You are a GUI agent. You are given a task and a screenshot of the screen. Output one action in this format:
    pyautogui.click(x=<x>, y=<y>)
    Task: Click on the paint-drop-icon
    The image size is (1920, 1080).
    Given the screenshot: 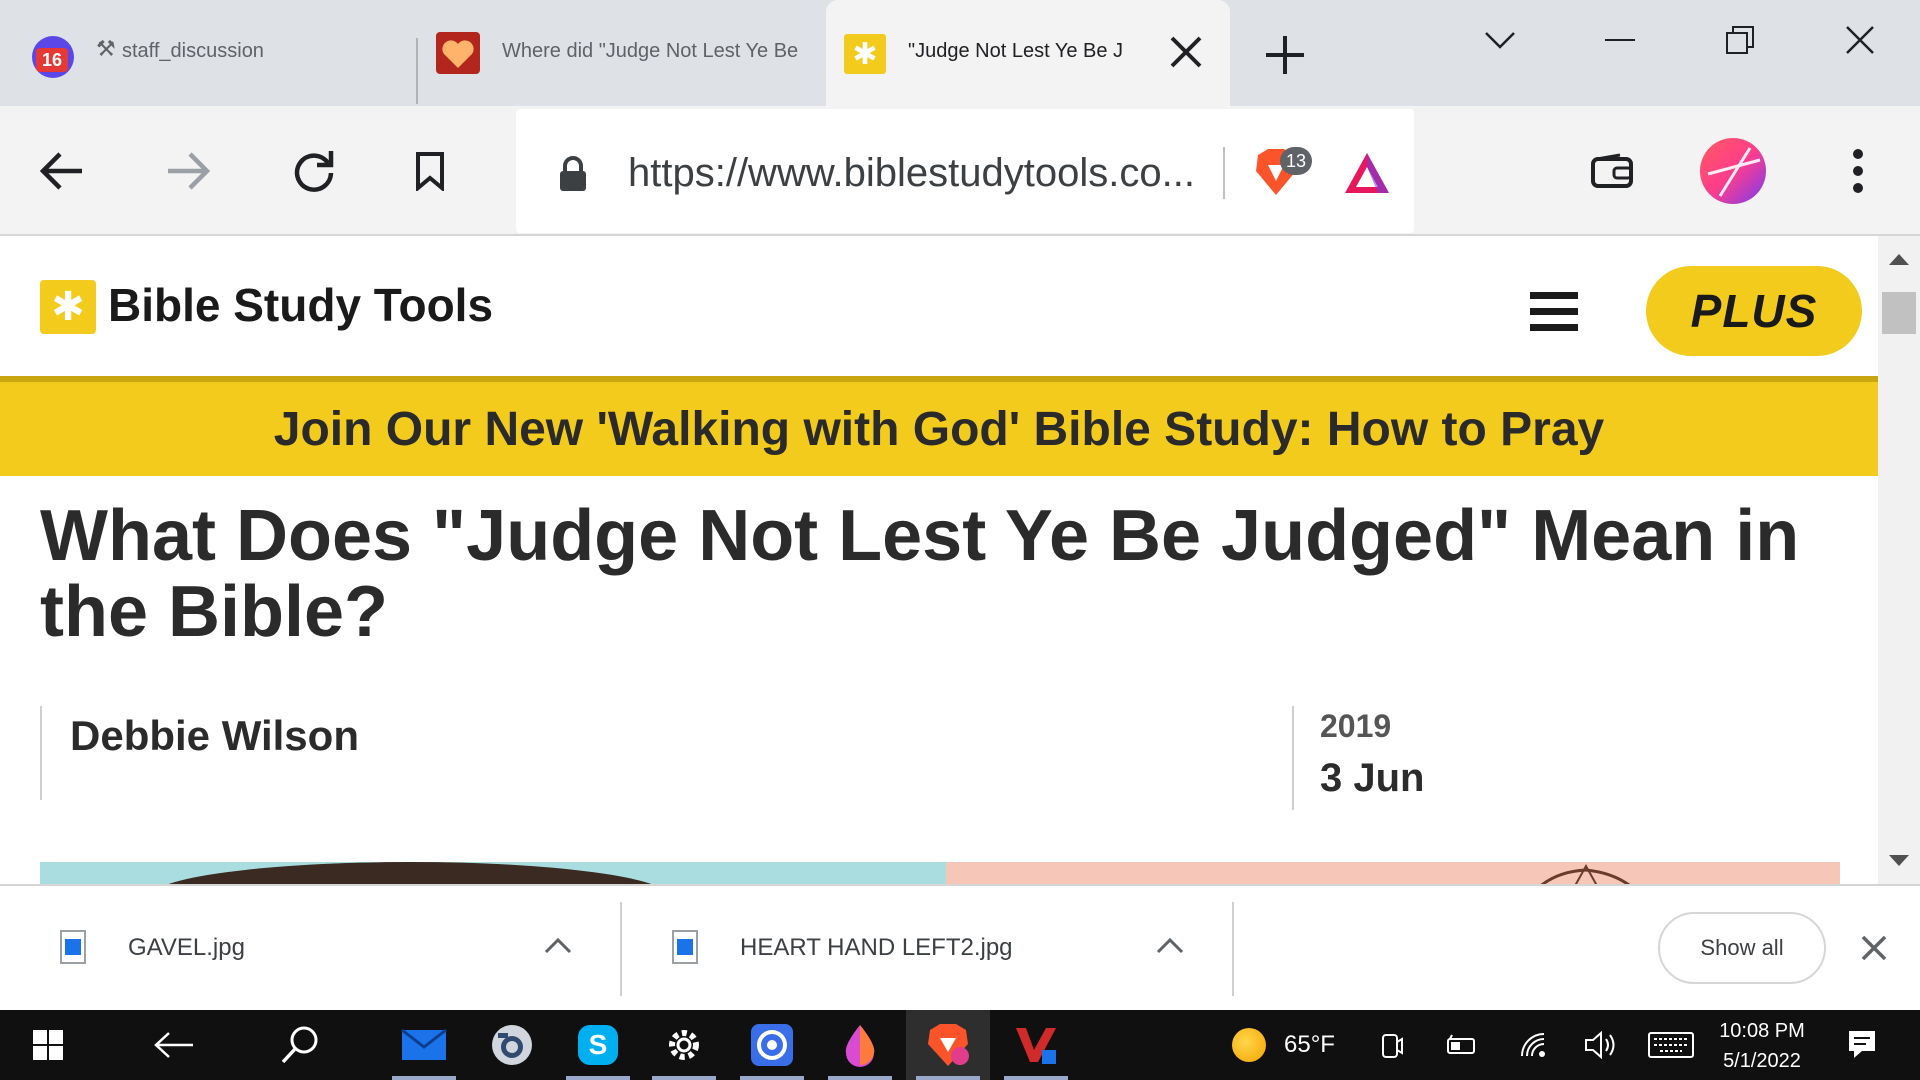 What is the action you would take?
    pyautogui.click(x=860, y=1045)
    